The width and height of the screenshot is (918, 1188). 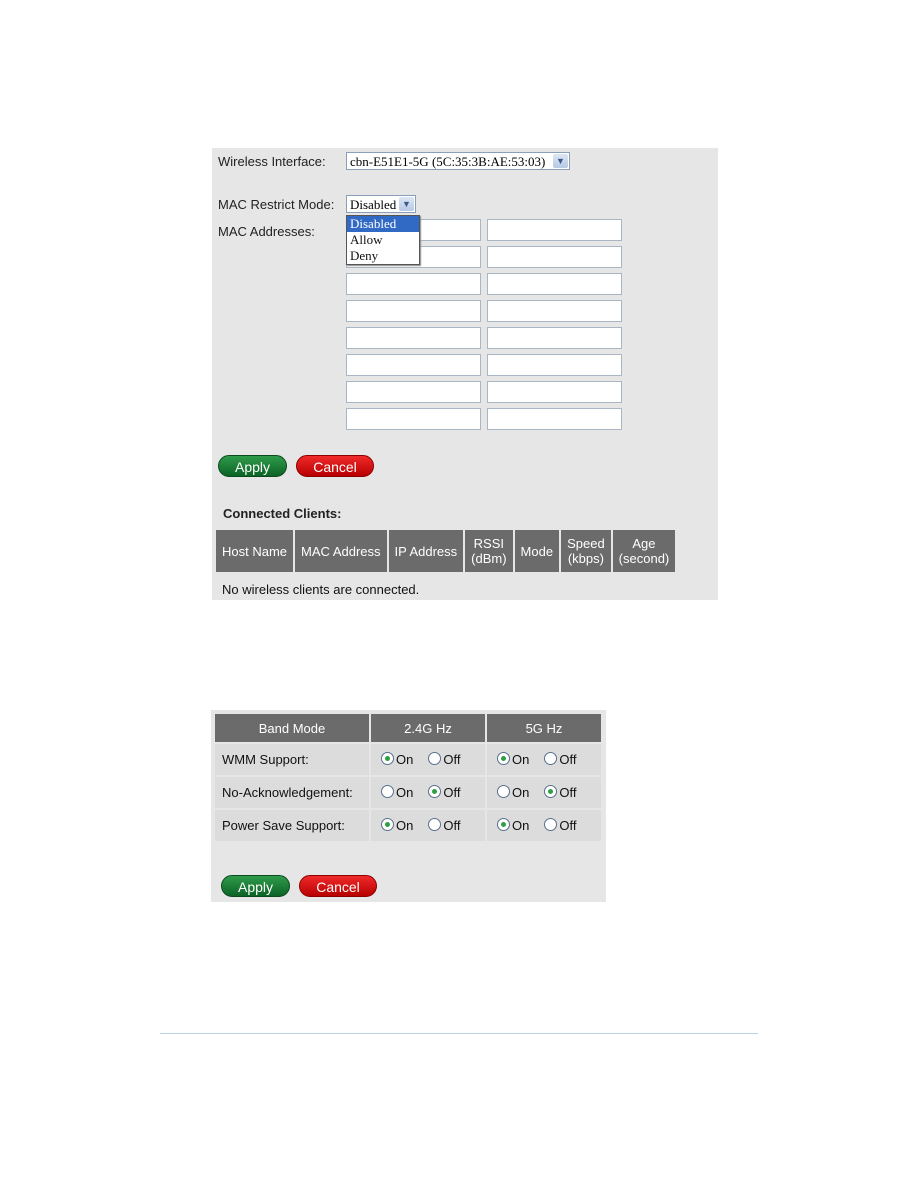 I want to click on clients-column-header: Mode, so click(x=537, y=551).